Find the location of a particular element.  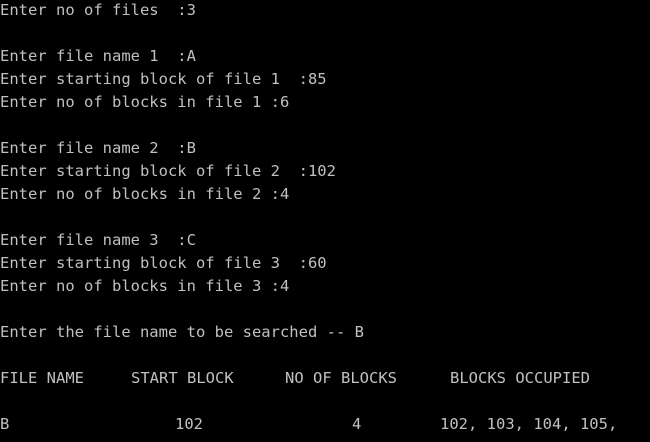

cell-file-name: B is located at coordinates (5, 424).